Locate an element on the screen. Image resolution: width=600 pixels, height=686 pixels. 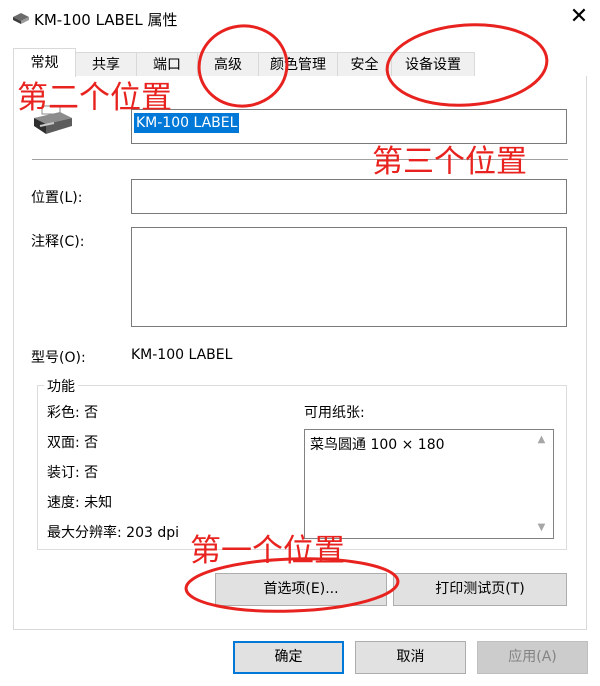
list-item: 菜鸟圆通 100 × 180 is located at coordinates (377, 444).